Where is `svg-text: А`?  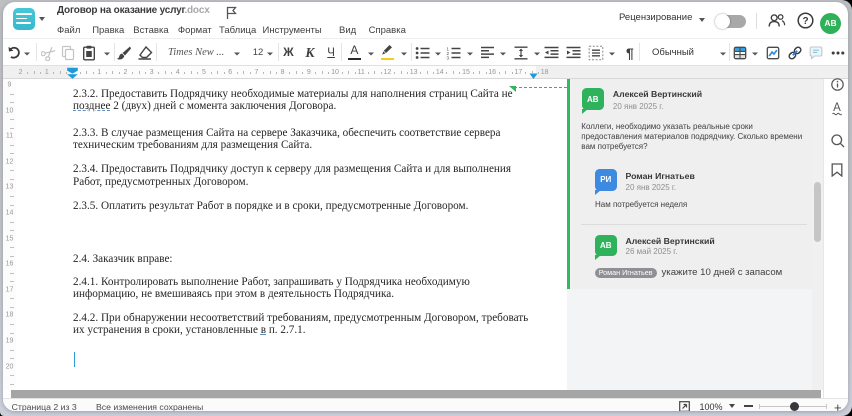
svg-text: А is located at coordinates (837, 108).